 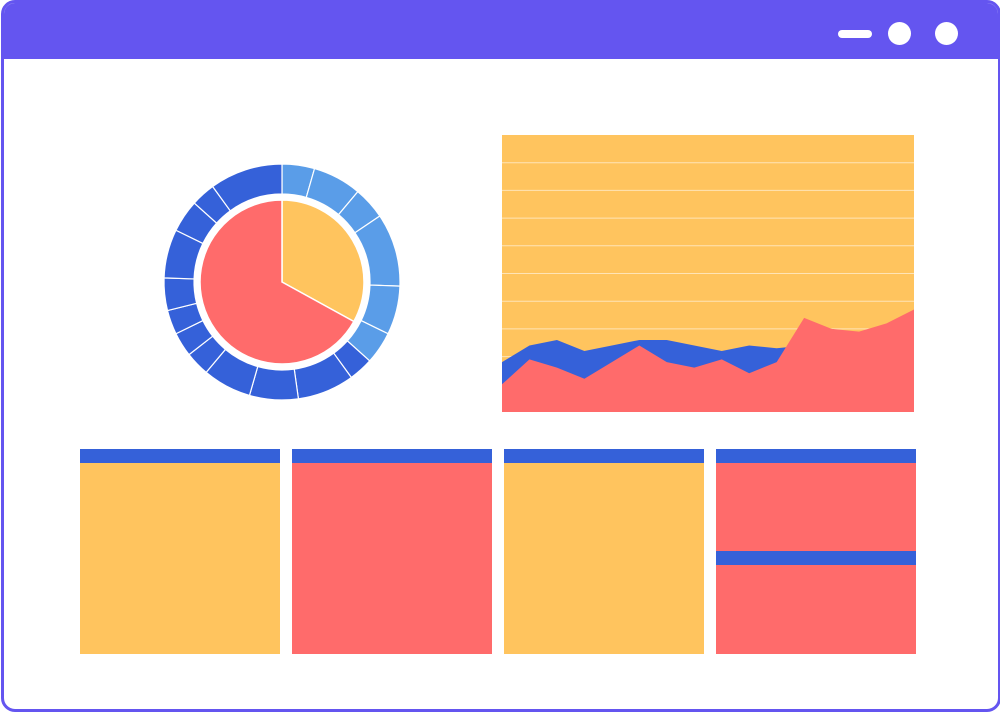 I want to click on minimize-icon, so click(x=855, y=34).